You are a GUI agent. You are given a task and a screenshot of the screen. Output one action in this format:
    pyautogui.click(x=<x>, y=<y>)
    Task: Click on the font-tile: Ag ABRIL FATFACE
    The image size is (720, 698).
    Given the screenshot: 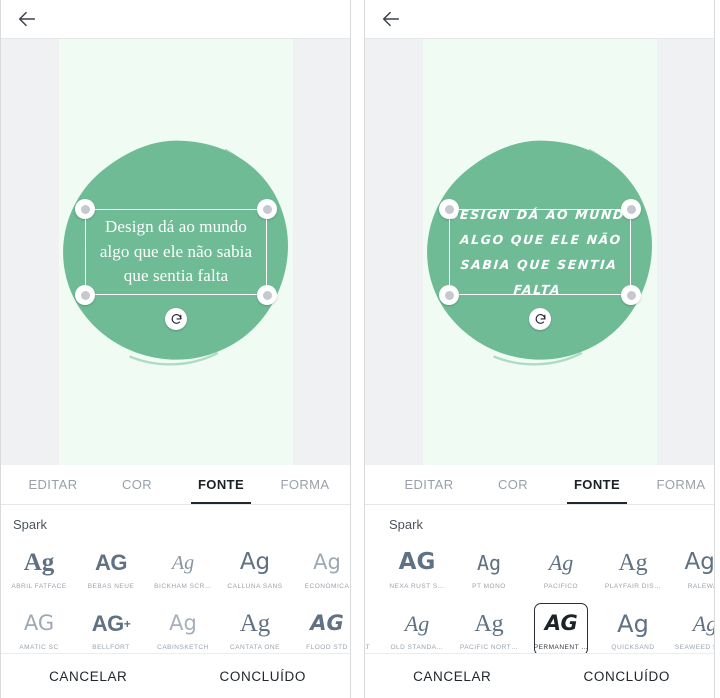 What is the action you would take?
    pyautogui.click(x=39, y=568)
    